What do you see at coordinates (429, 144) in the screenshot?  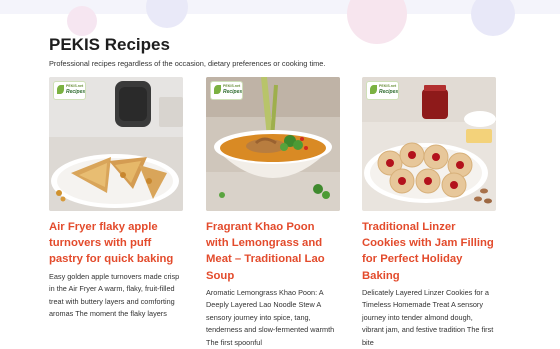 I see `recipe-image-linzer-cookies: PEKIS.net Recipes` at bounding box center [429, 144].